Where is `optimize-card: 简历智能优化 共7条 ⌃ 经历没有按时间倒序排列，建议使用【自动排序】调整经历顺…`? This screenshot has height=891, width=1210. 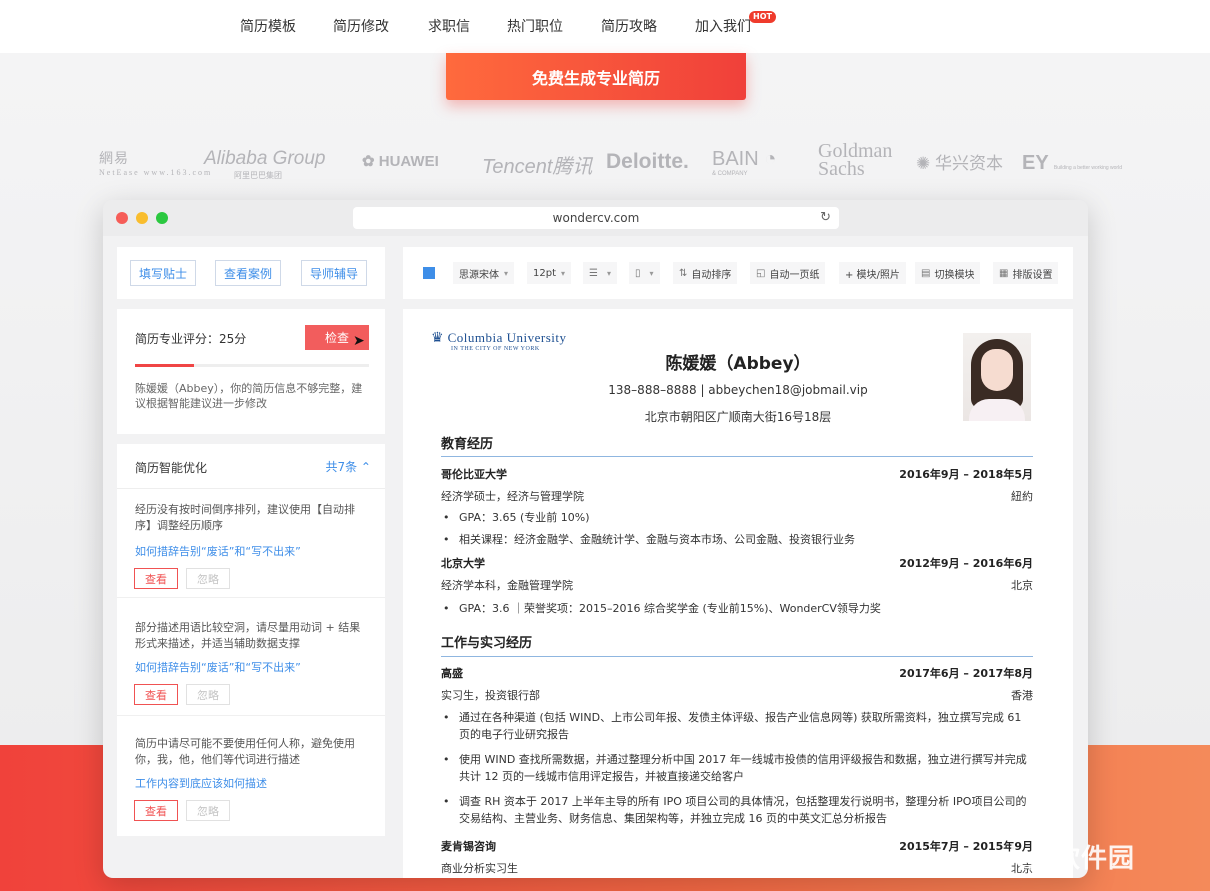 optimize-card: 简历智能优化 共7条 ⌃ 经历没有按时间倒序排列，建议使用【自动排序】调整经历顺… is located at coordinates (251, 640).